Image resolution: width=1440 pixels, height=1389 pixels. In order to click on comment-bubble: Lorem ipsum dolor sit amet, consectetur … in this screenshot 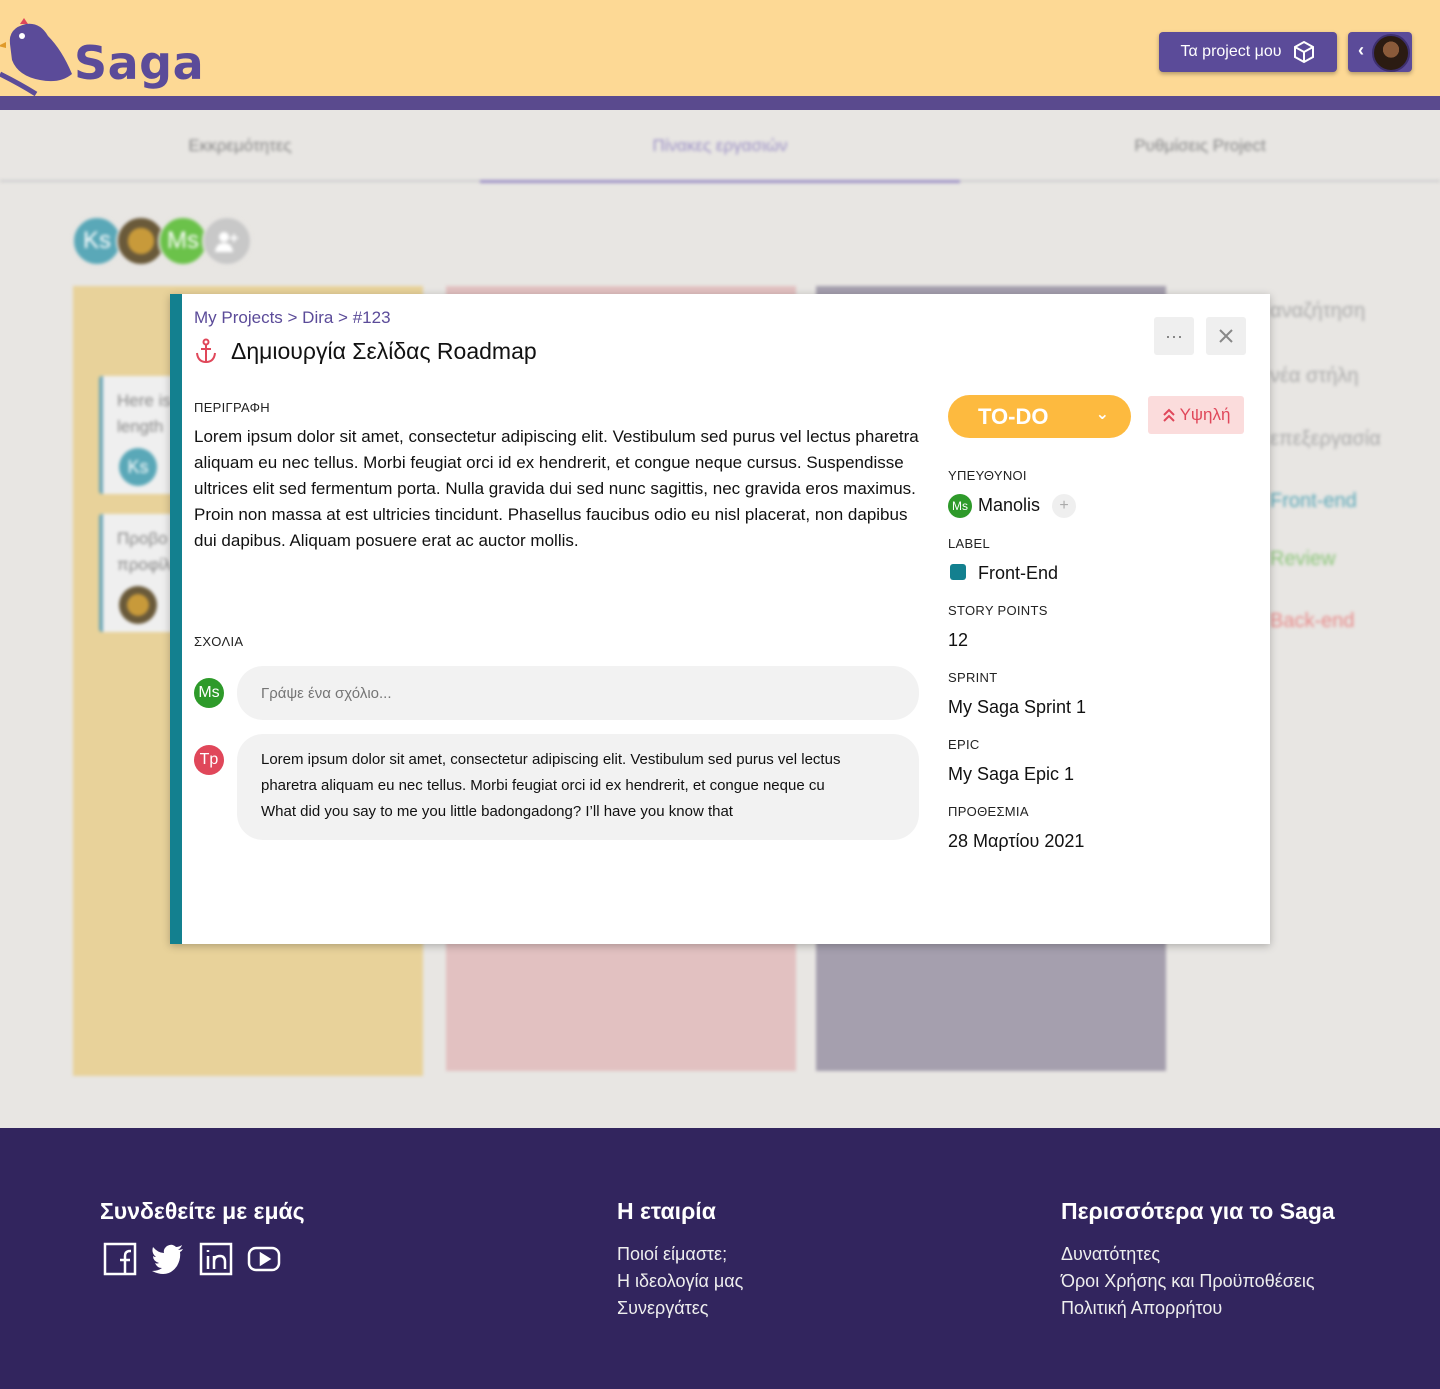, I will do `click(578, 787)`.